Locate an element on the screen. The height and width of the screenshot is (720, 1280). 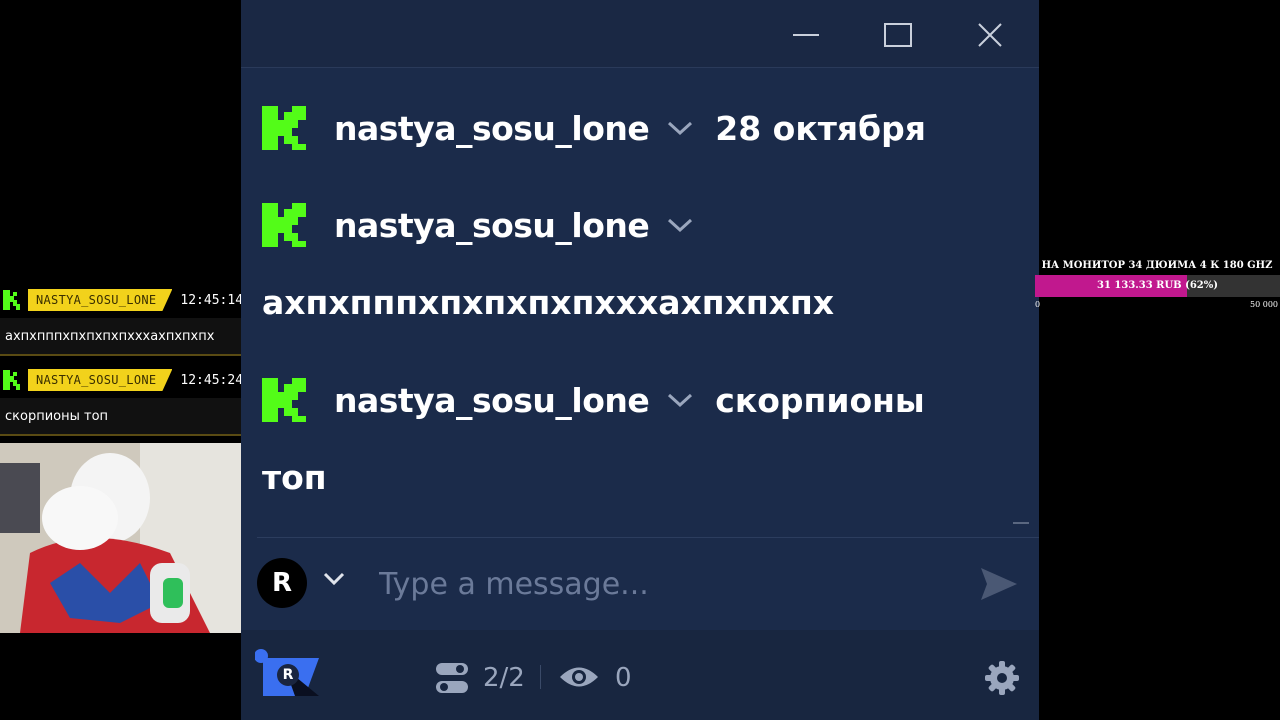
message-input-bar: R is located at coordinates (648, 583).